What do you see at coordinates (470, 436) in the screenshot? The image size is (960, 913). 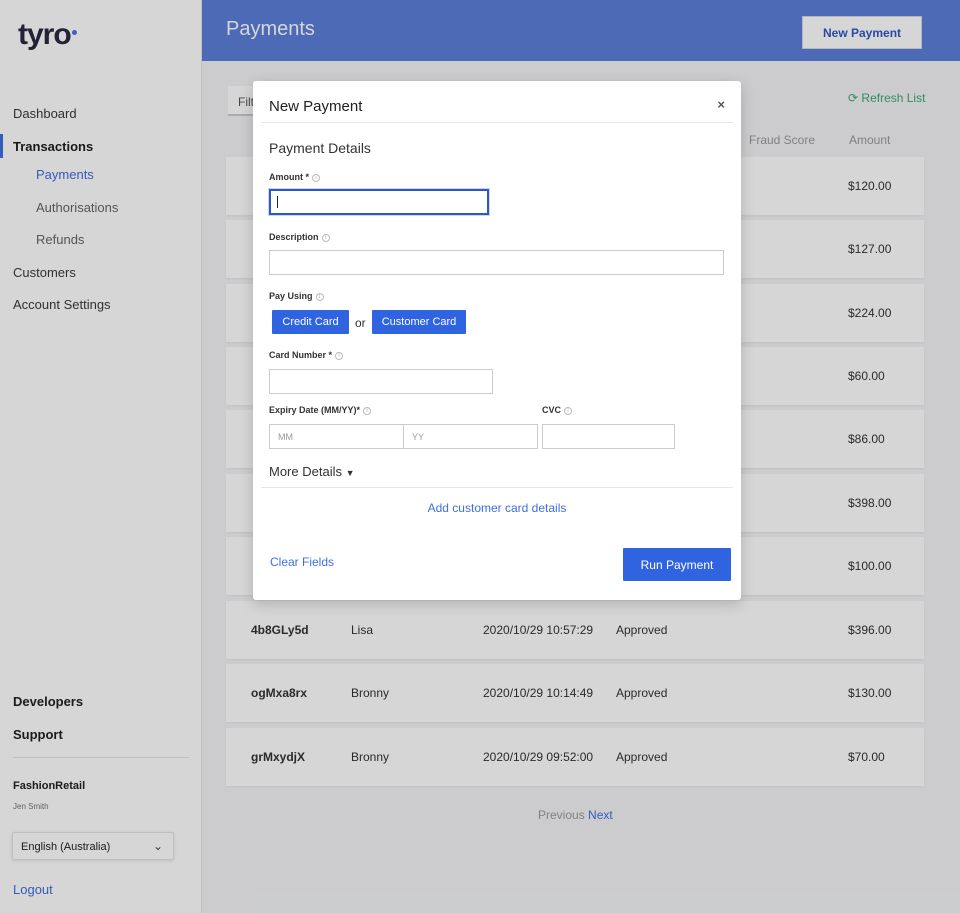 I see `expiry-year-input: YY` at bounding box center [470, 436].